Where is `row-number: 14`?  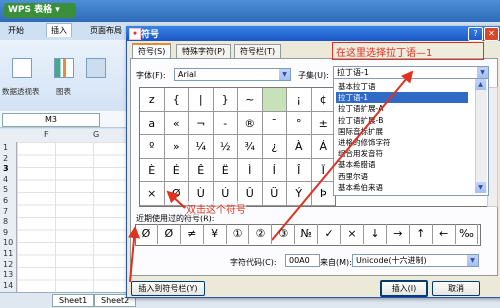
row-number: 14 is located at coordinates (8, 285).